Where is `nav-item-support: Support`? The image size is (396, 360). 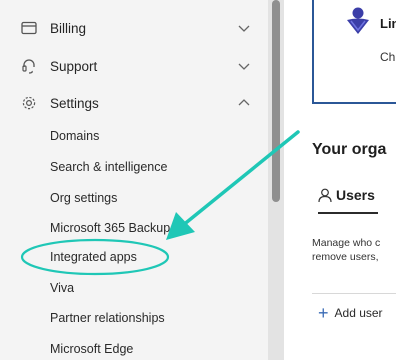 nav-item-support: Support is located at coordinates (134, 66).